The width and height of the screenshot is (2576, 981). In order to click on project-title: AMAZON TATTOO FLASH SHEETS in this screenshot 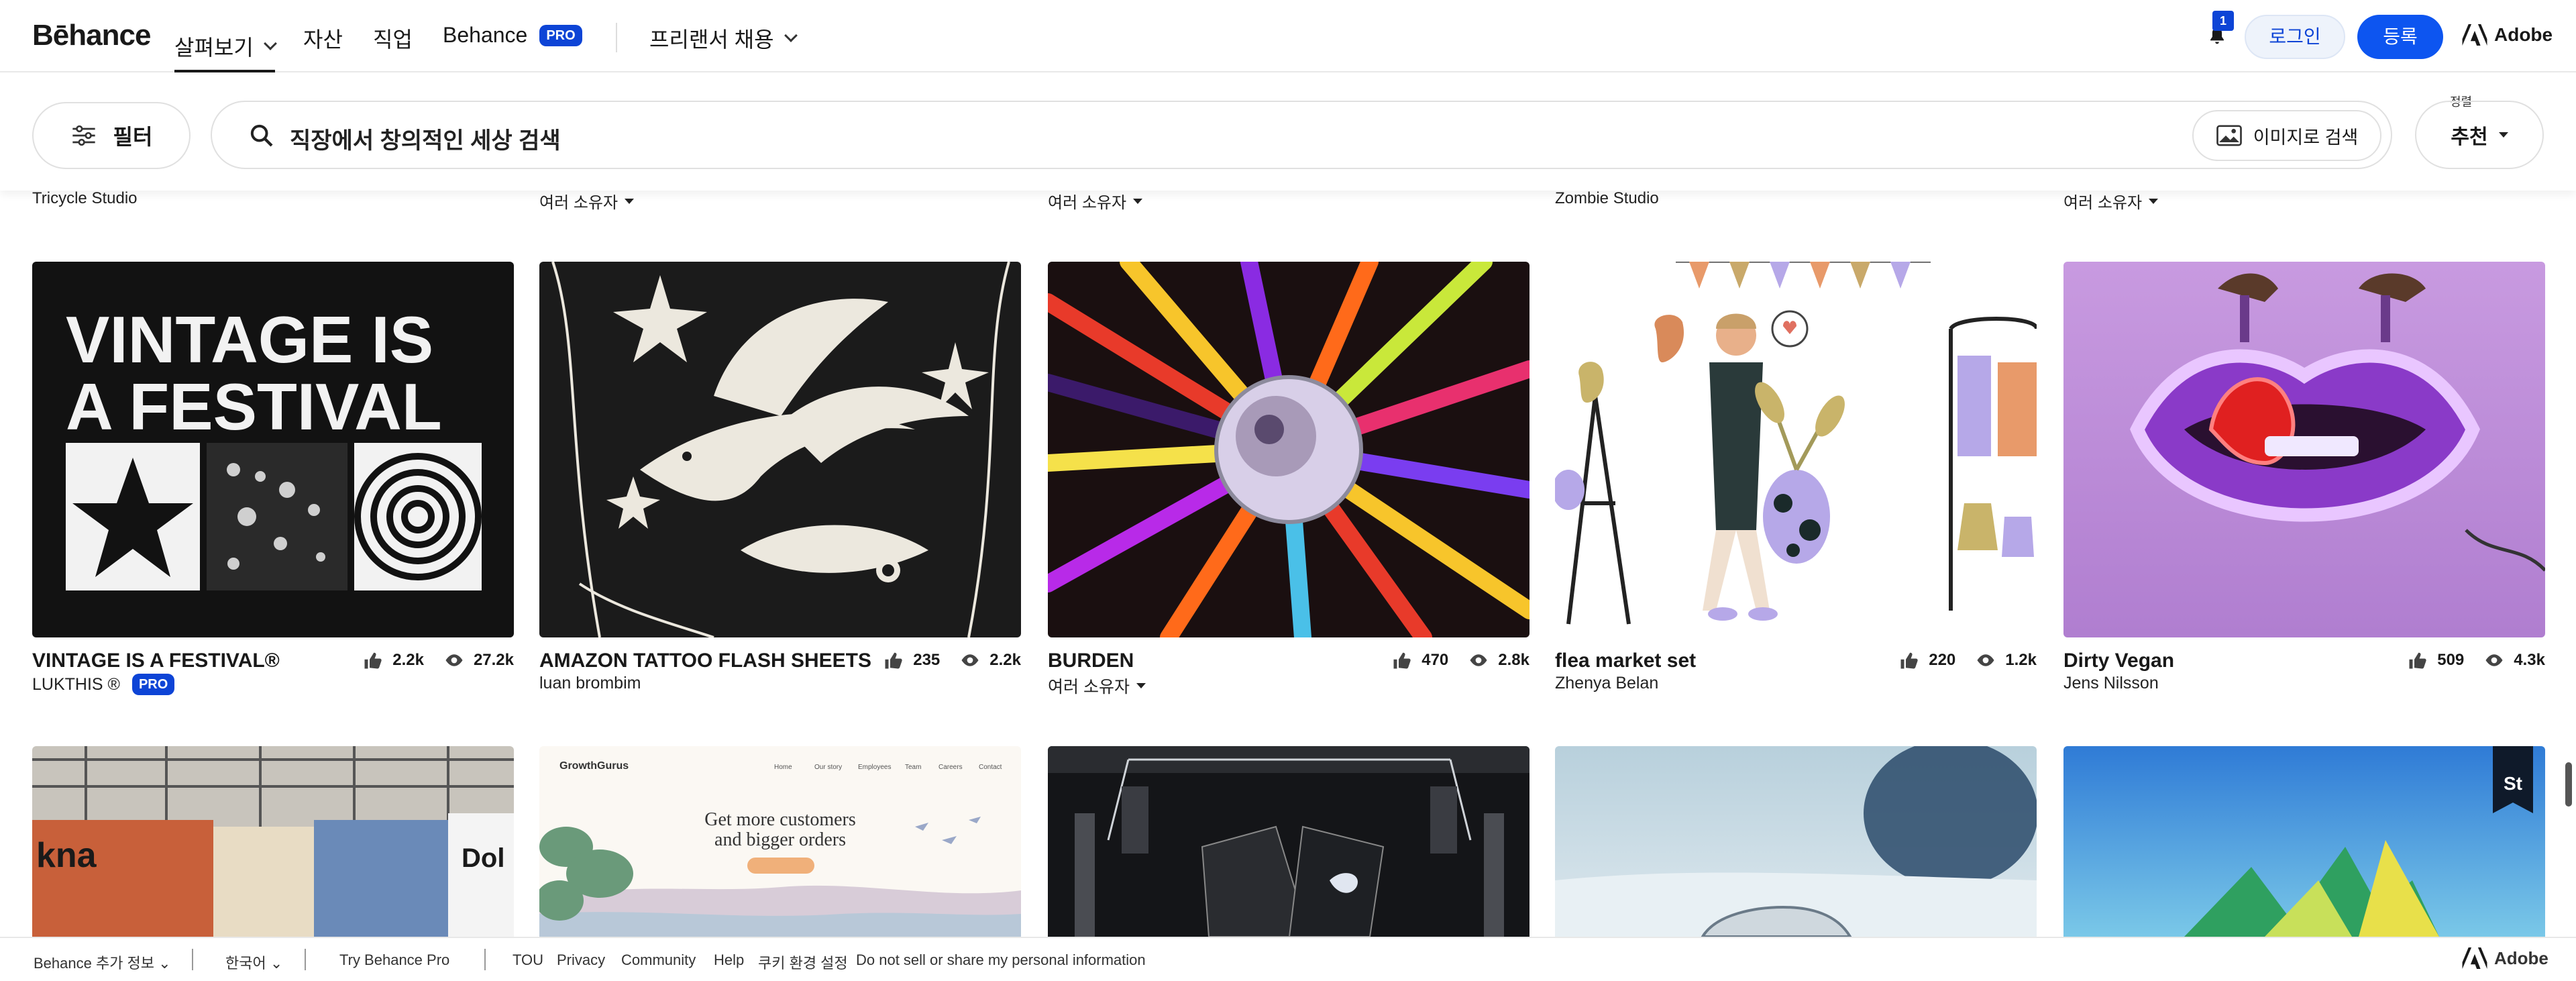, I will do `click(705, 661)`.